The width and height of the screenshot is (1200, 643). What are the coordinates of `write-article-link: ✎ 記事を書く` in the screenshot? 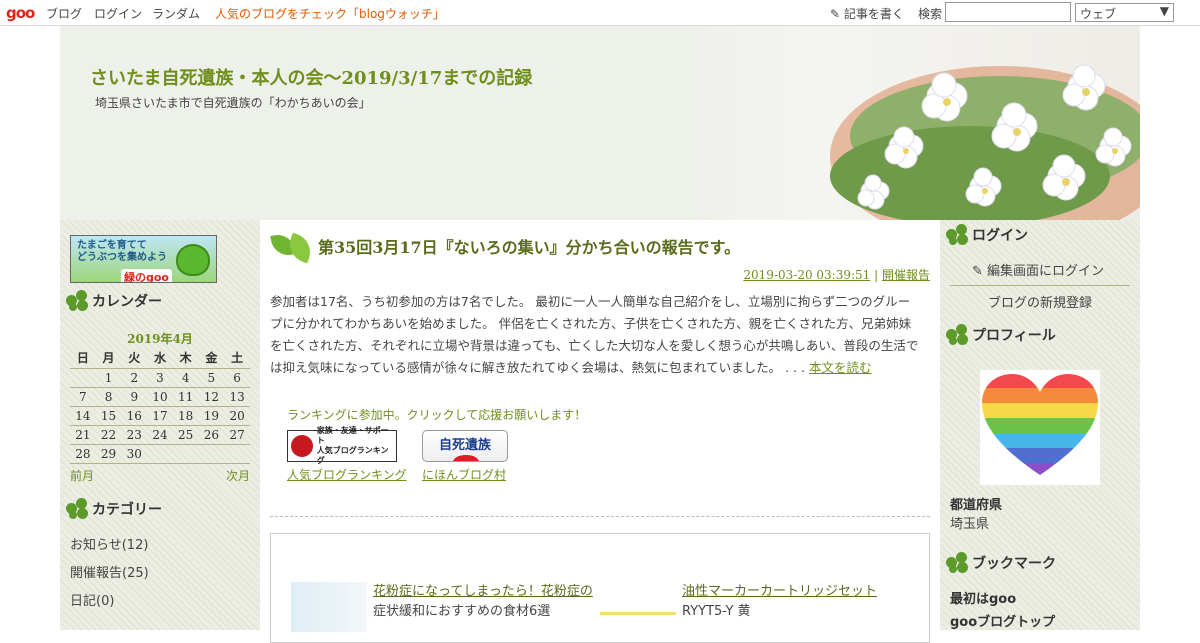 It's located at (867, 13).